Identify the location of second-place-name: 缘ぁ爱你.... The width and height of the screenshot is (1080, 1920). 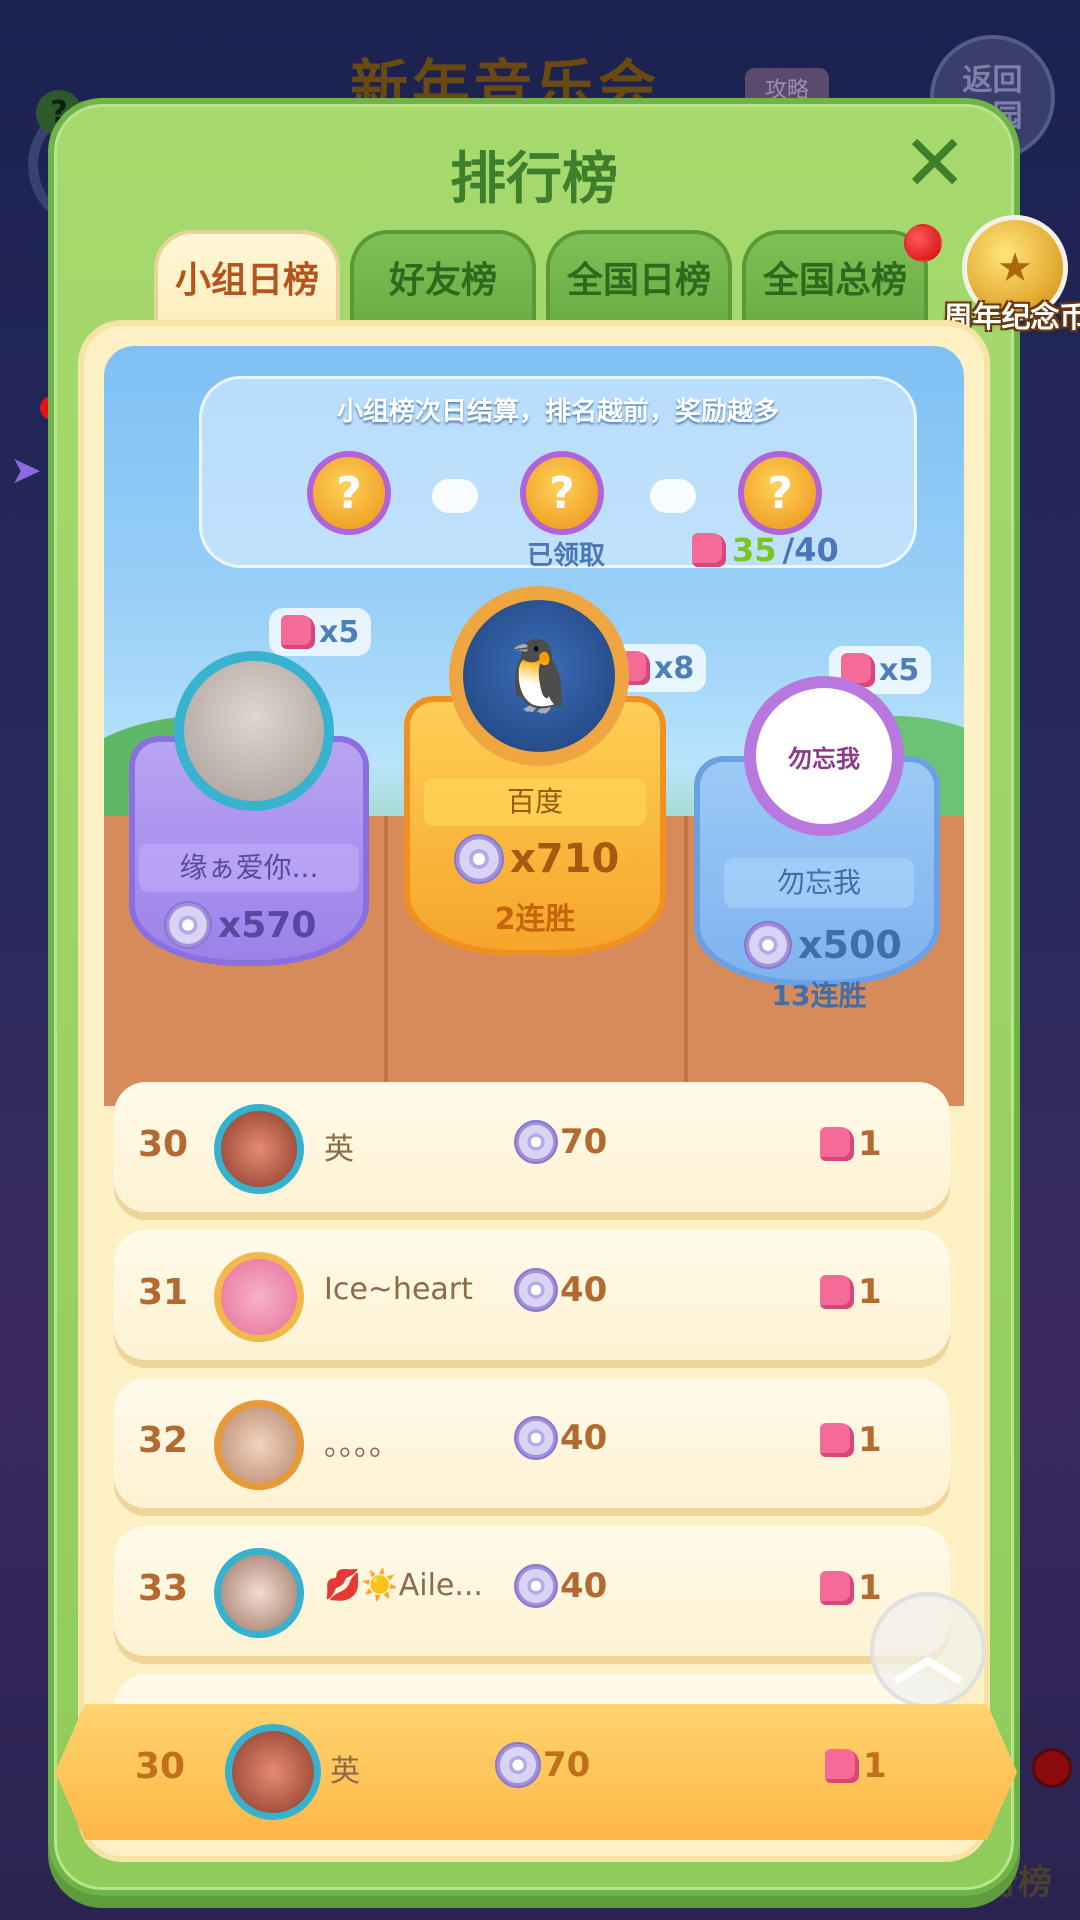
(249, 868).